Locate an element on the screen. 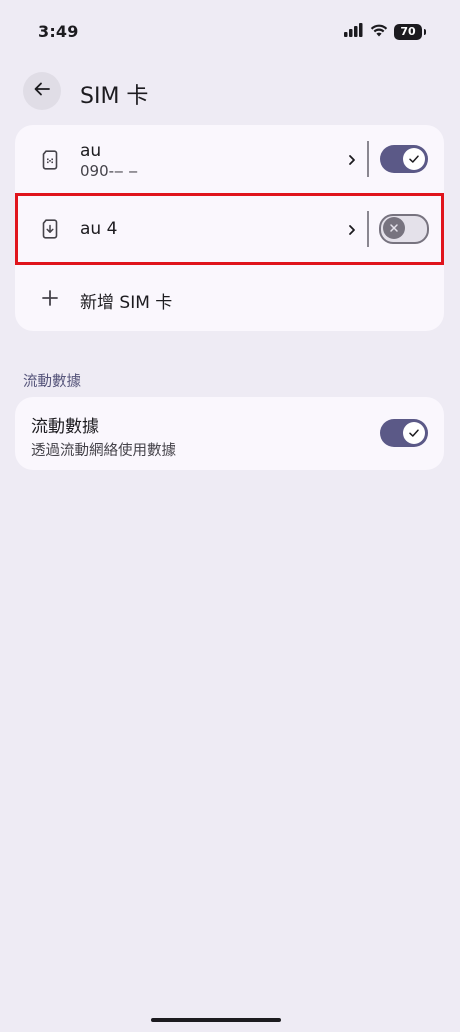  signal-icon is located at coordinates (354, 31).